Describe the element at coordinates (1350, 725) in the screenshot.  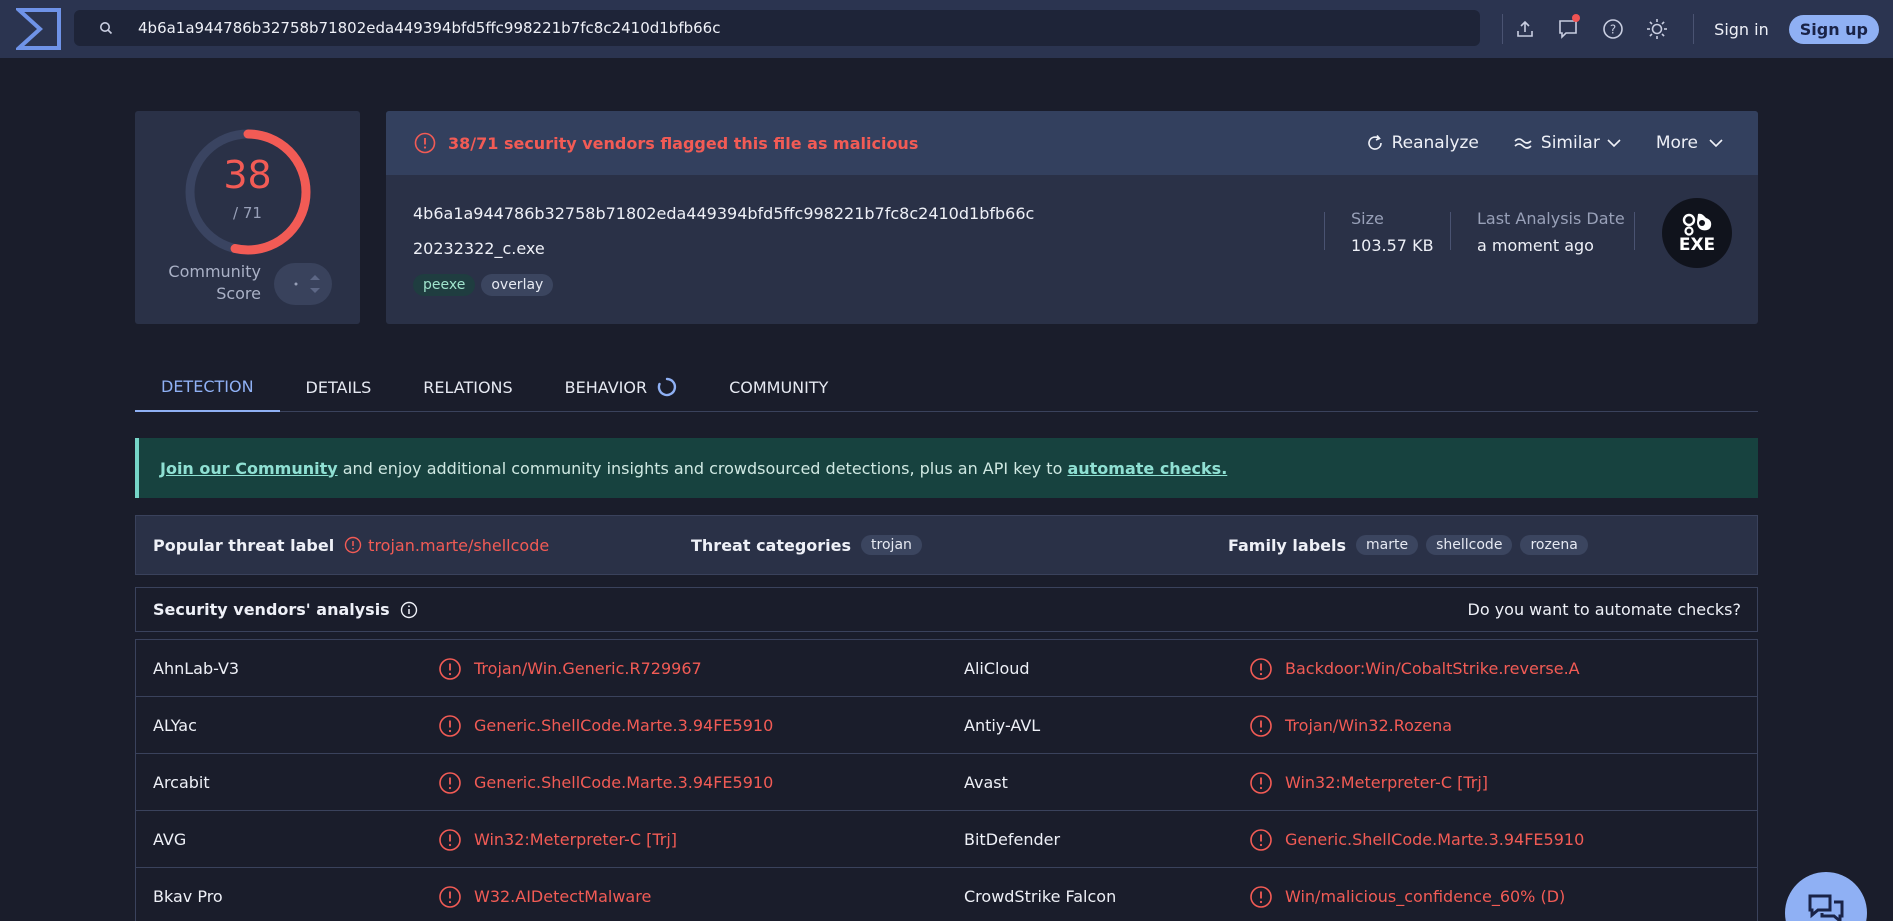
I see `vendor-result: Trojan/Win32.Rozena` at that location.